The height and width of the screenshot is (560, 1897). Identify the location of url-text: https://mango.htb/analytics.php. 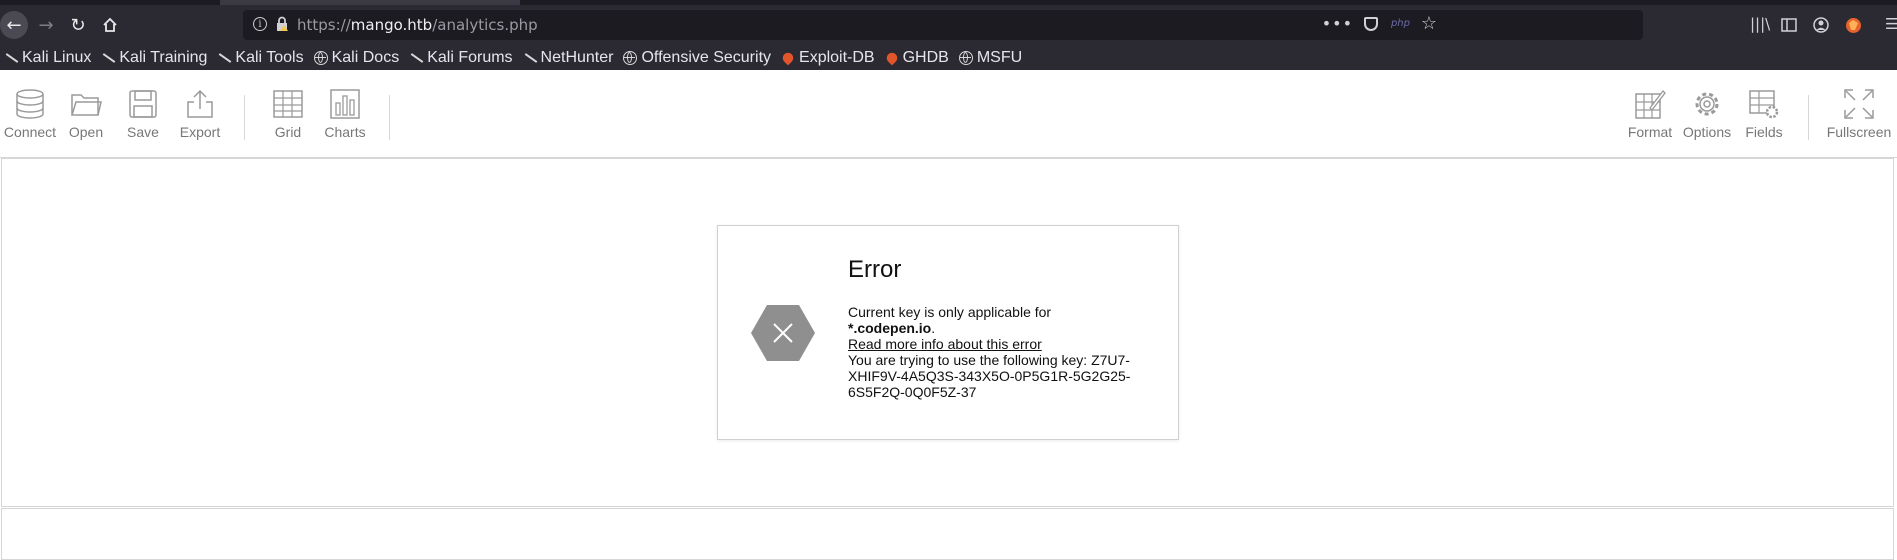
(417, 25).